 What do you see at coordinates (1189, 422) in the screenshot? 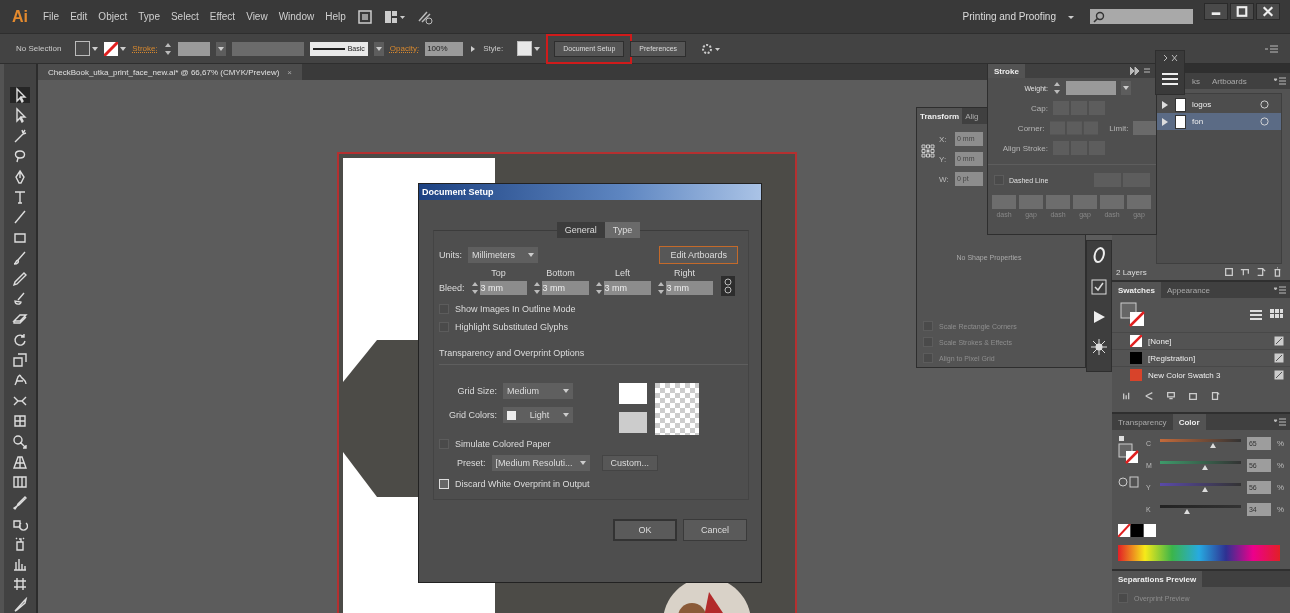
I see `panel-tab: Color` at bounding box center [1189, 422].